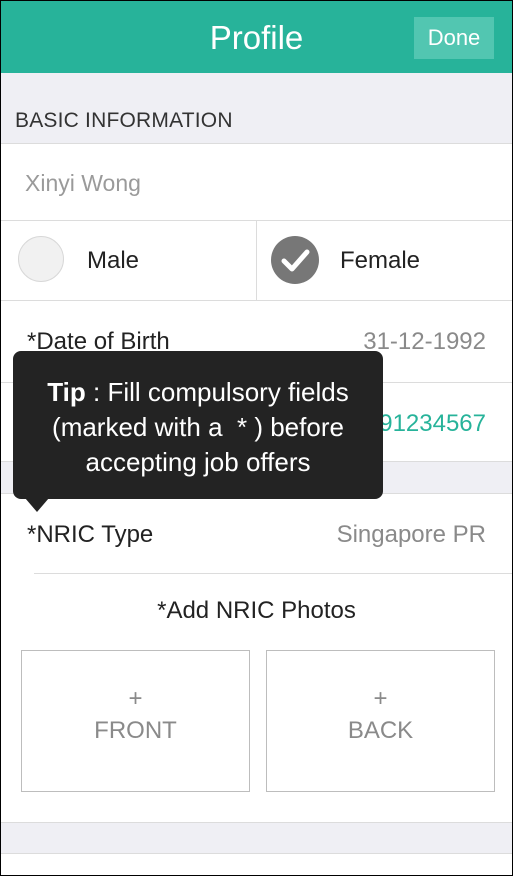  Describe the element at coordinates (113, 261) in the screenshot. I see `male-label: Male` at that location.